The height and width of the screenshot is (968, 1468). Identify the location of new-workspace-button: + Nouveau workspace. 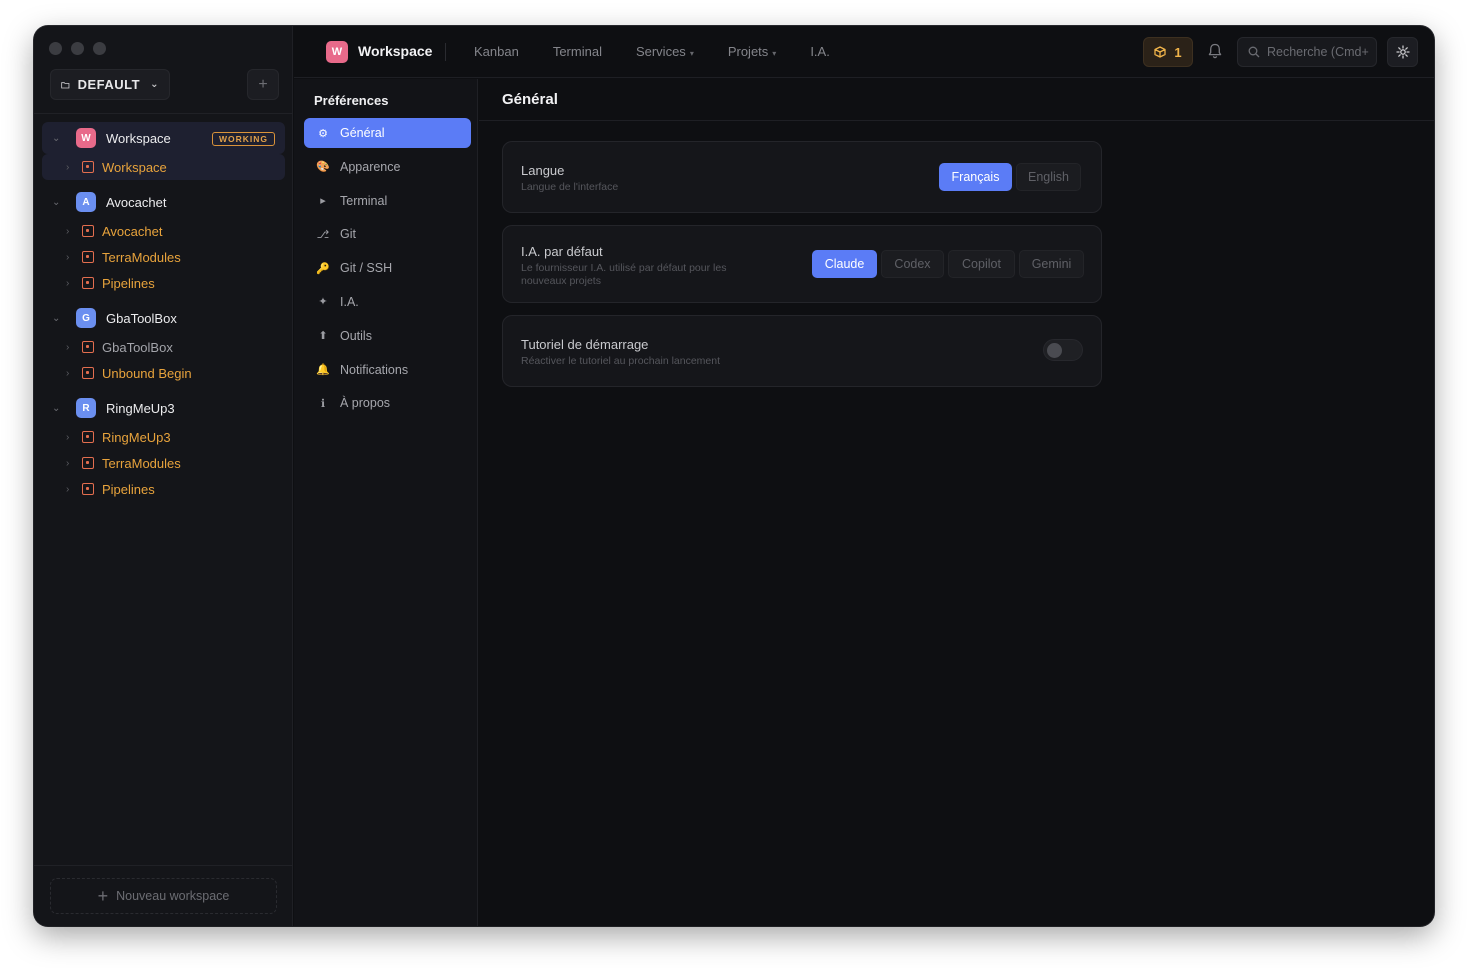
(163, 896).